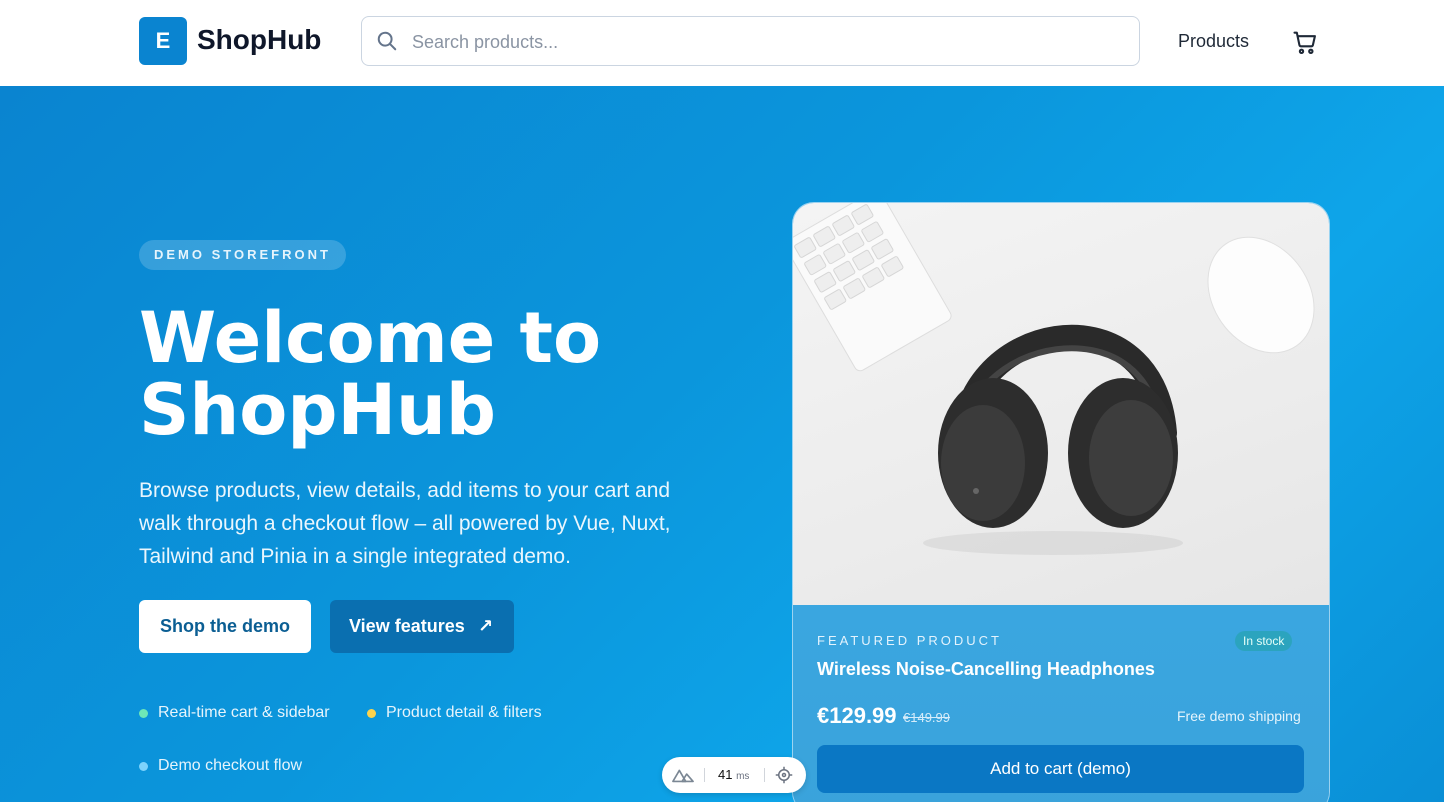  Describe the element at coordinates (407, 626) in the screenshot. I see `view-features-label: View features` at that location.